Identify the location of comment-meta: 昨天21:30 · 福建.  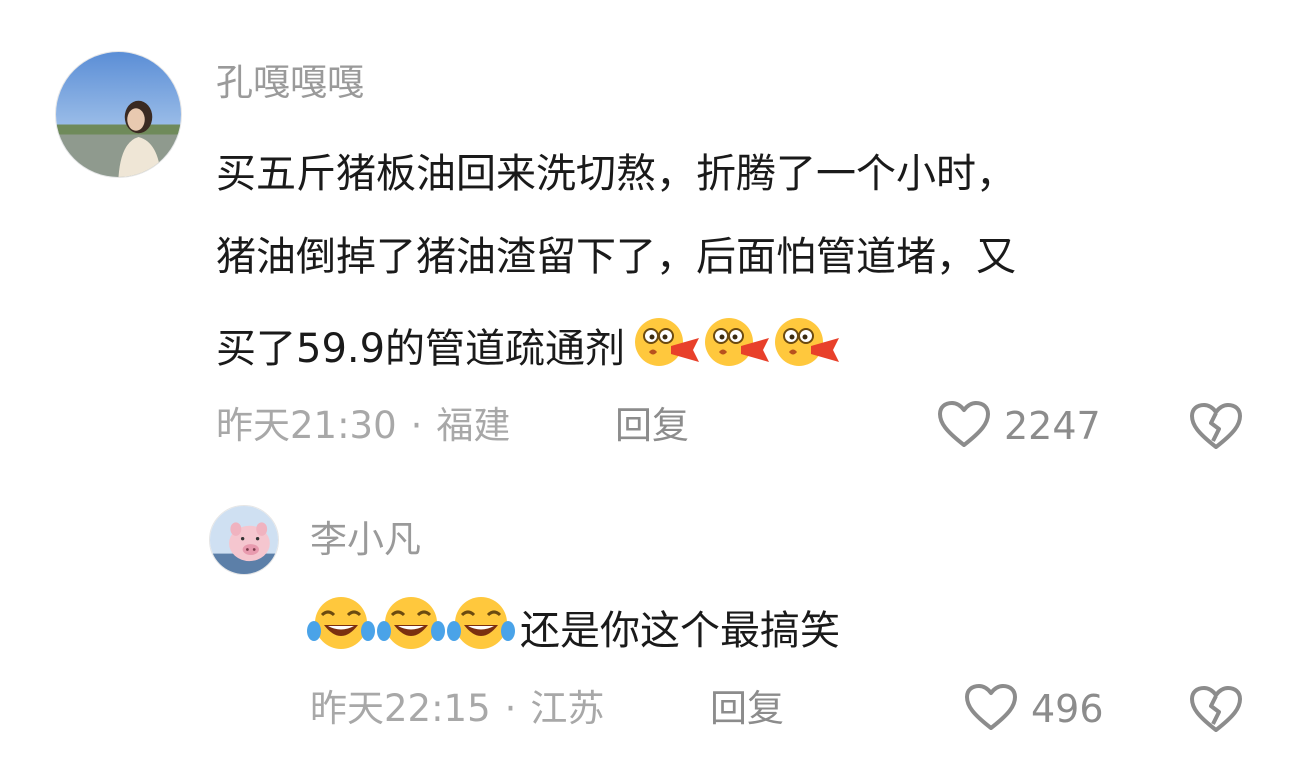
(363, 426).